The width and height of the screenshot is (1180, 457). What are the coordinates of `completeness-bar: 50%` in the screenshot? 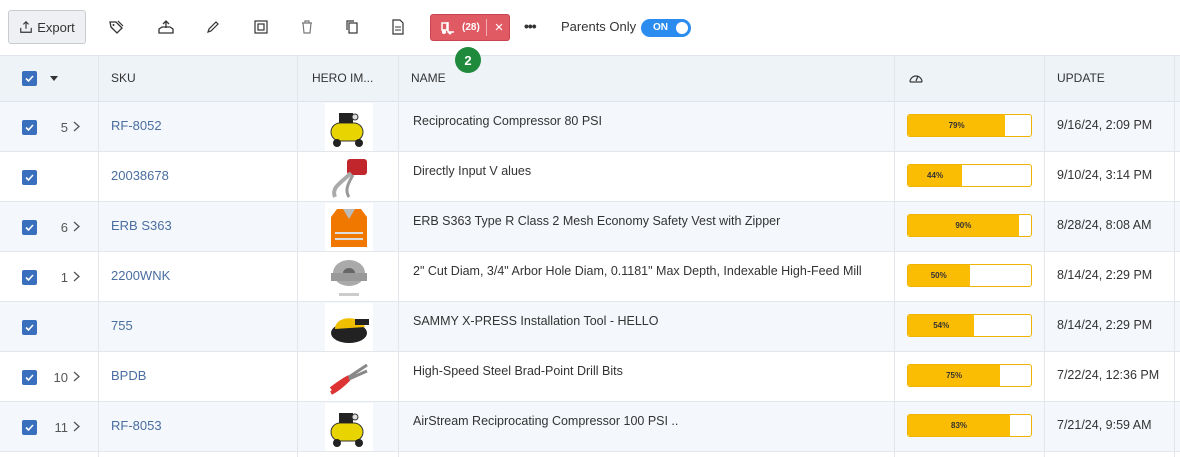 It's located at (969, 275).